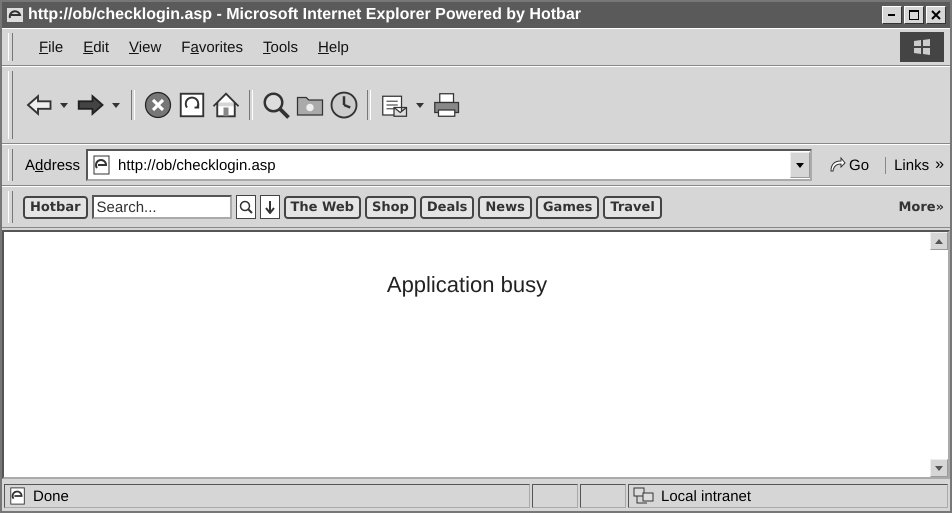 This screenshot has width=952, height=513. Describe the element at coordinates (55, 207) in the screenshot. I see `hotbar-button: Hotbar` at that location.